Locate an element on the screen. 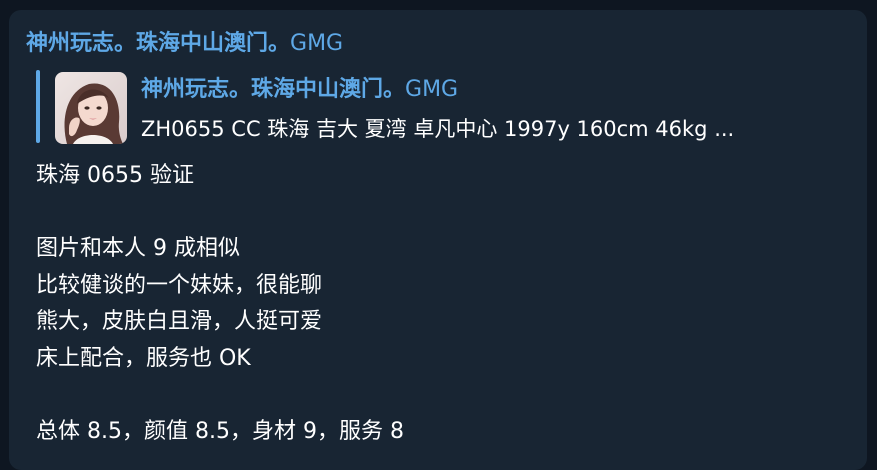  reply-accent-bar is located at coordinates (38, 106).